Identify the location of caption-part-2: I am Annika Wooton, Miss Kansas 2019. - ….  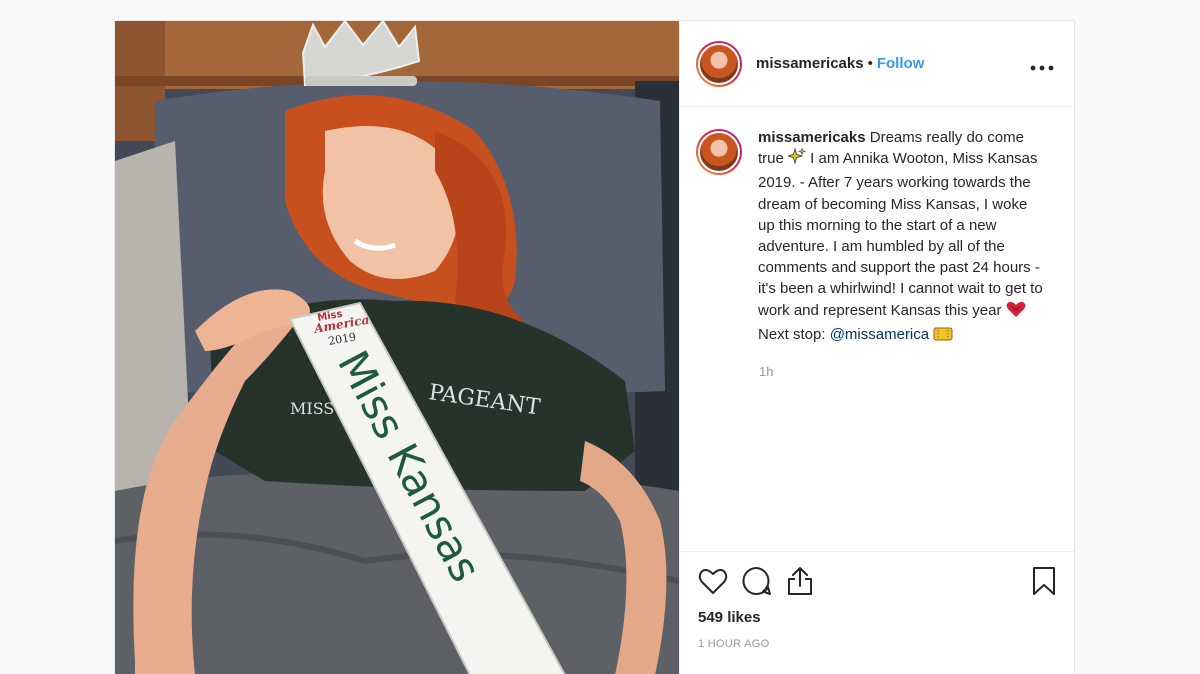
(900, 234).